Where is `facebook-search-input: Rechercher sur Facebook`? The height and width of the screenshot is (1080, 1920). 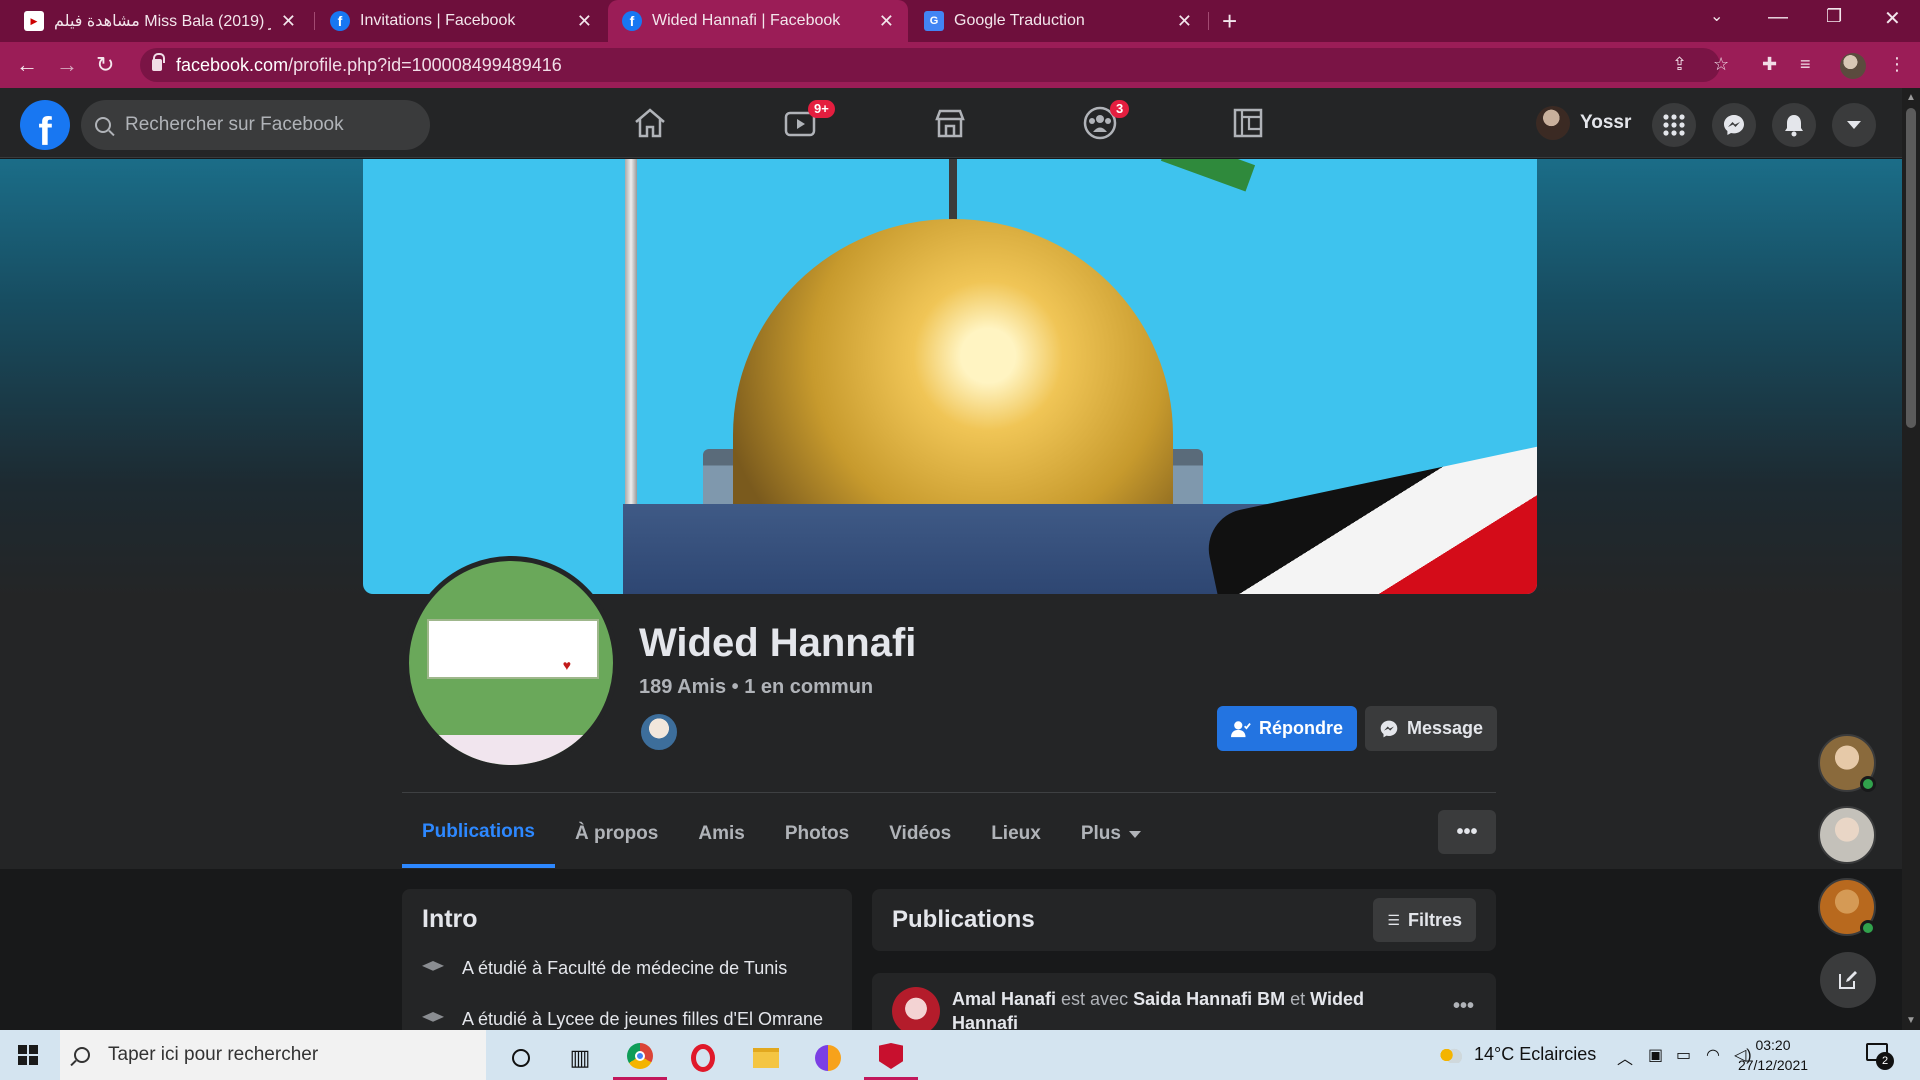
facebook-search-input: Rechercher sur Facebook is located at coordinates (255, 125).